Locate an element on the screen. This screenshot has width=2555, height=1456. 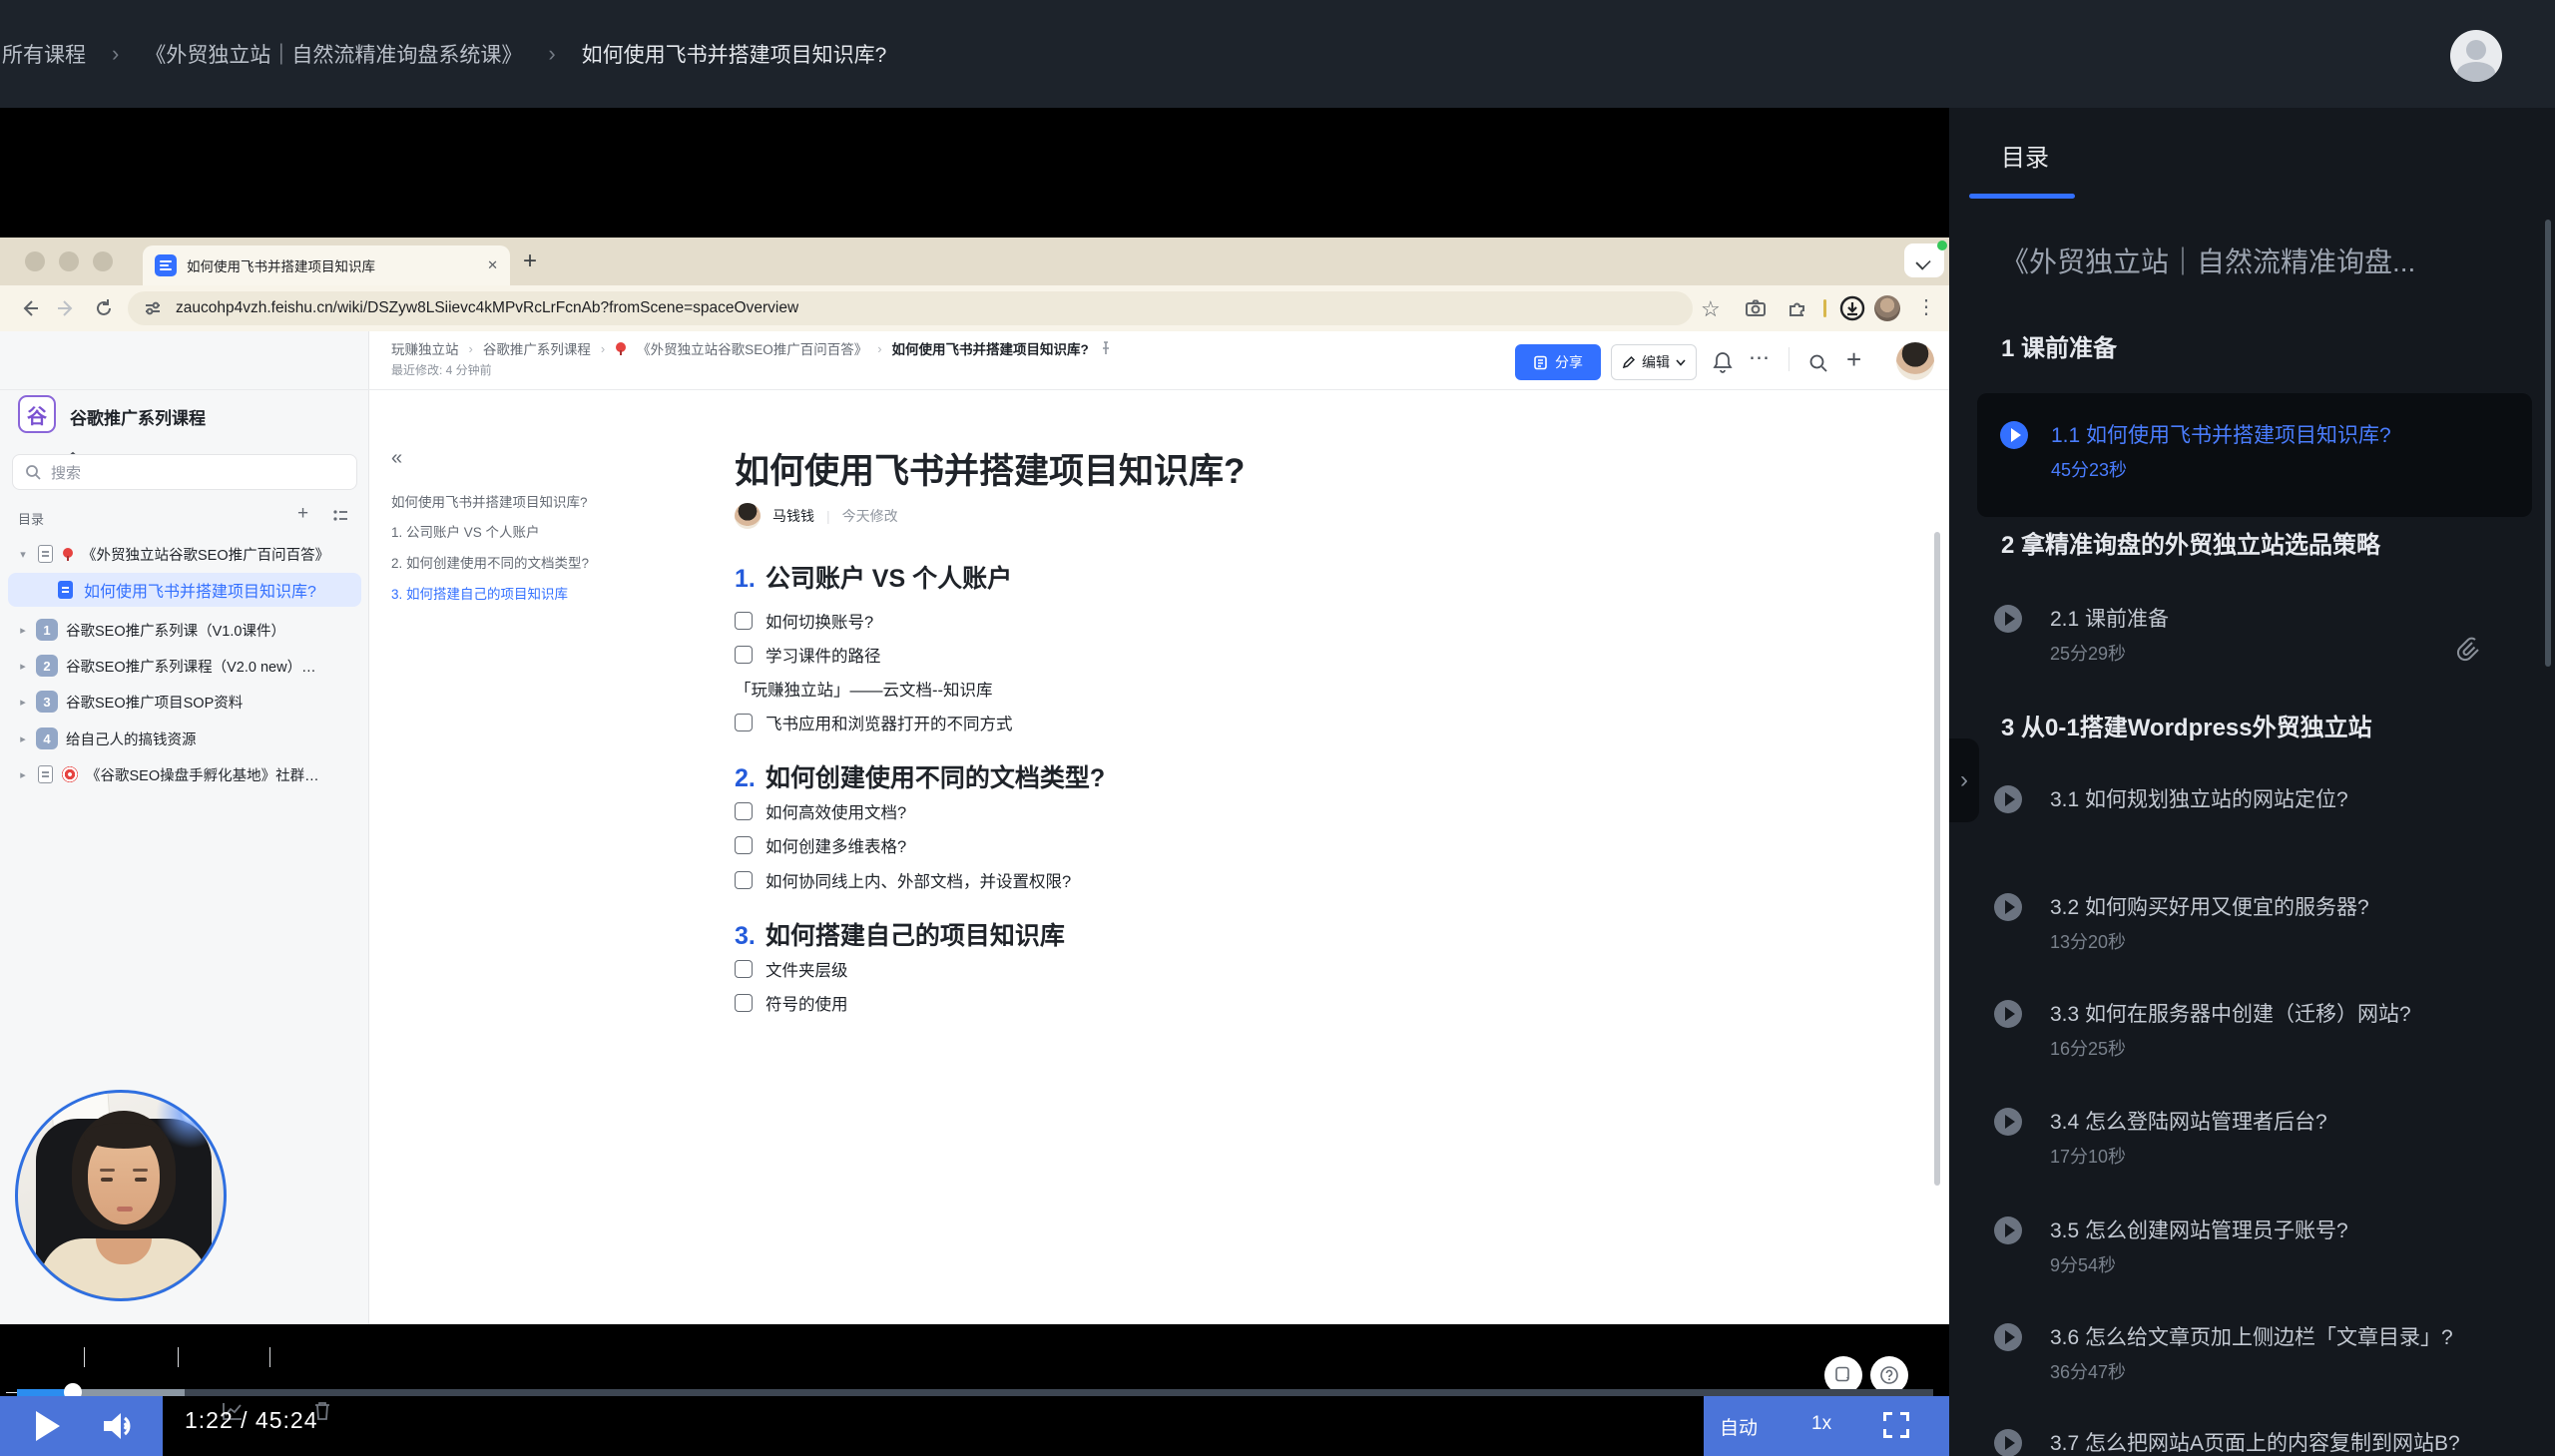
browser-menu-icon: ⋮ is located at coordinates (1926, 306).